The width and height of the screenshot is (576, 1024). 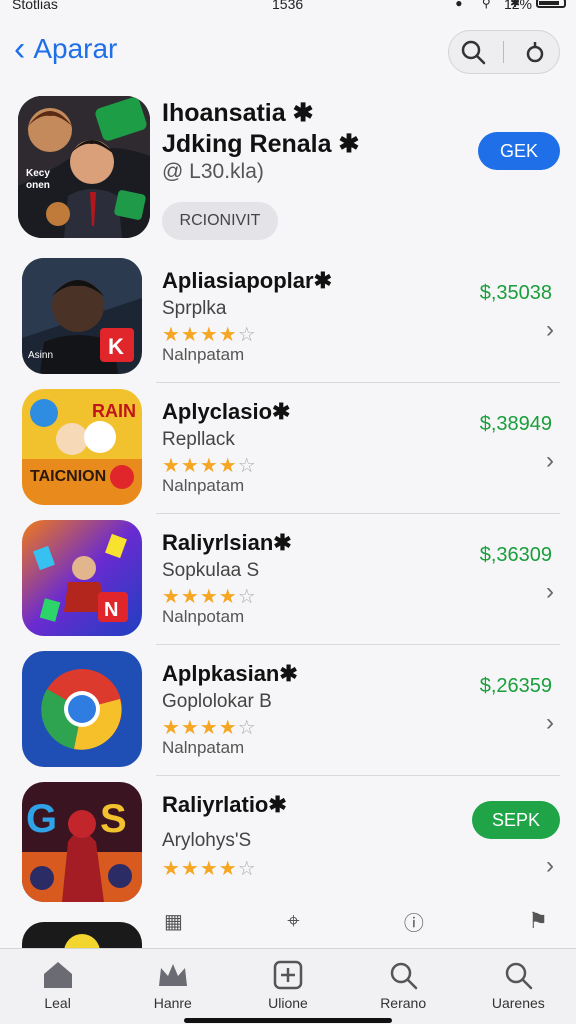 I want to click on tab-bar: Leal Hanre Ulione Rerano Uarenes, so click(x=288, y=986).